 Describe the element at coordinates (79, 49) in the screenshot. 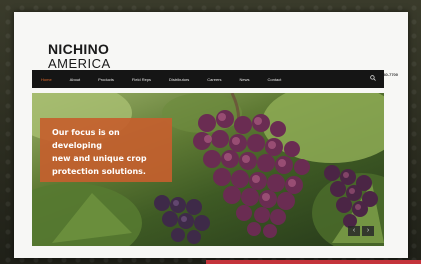

I see `logo-line1: NICHINO` at that location.